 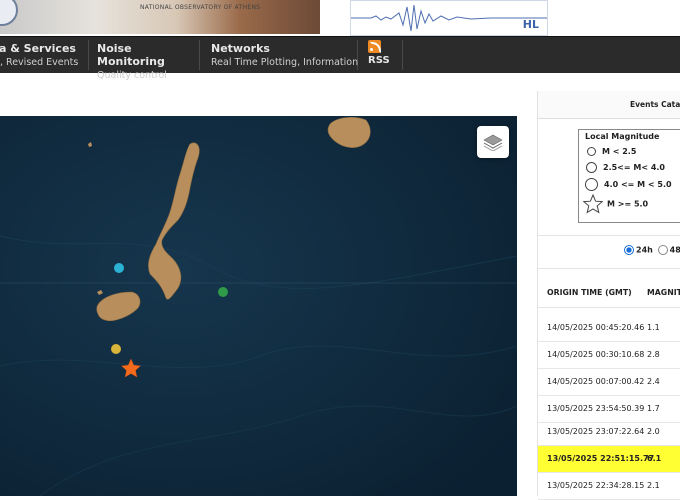 I want to click on banner-image: NATIONAL OBSERVATORY OF ATHENS, so click(x=160, y=17).